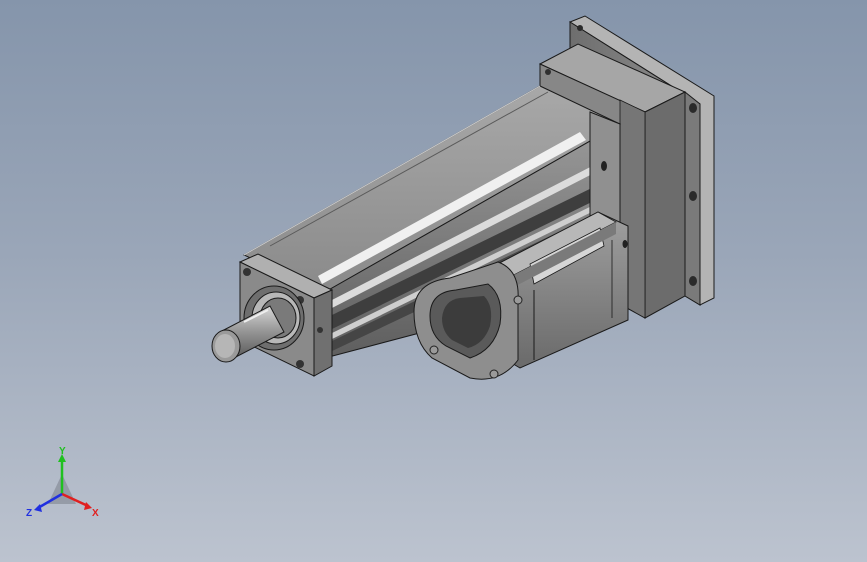  What do you see at coordinates (88, 506) in the screenshot?
I see `x-axis-arrow-icon` at bounding box center [88, 506].